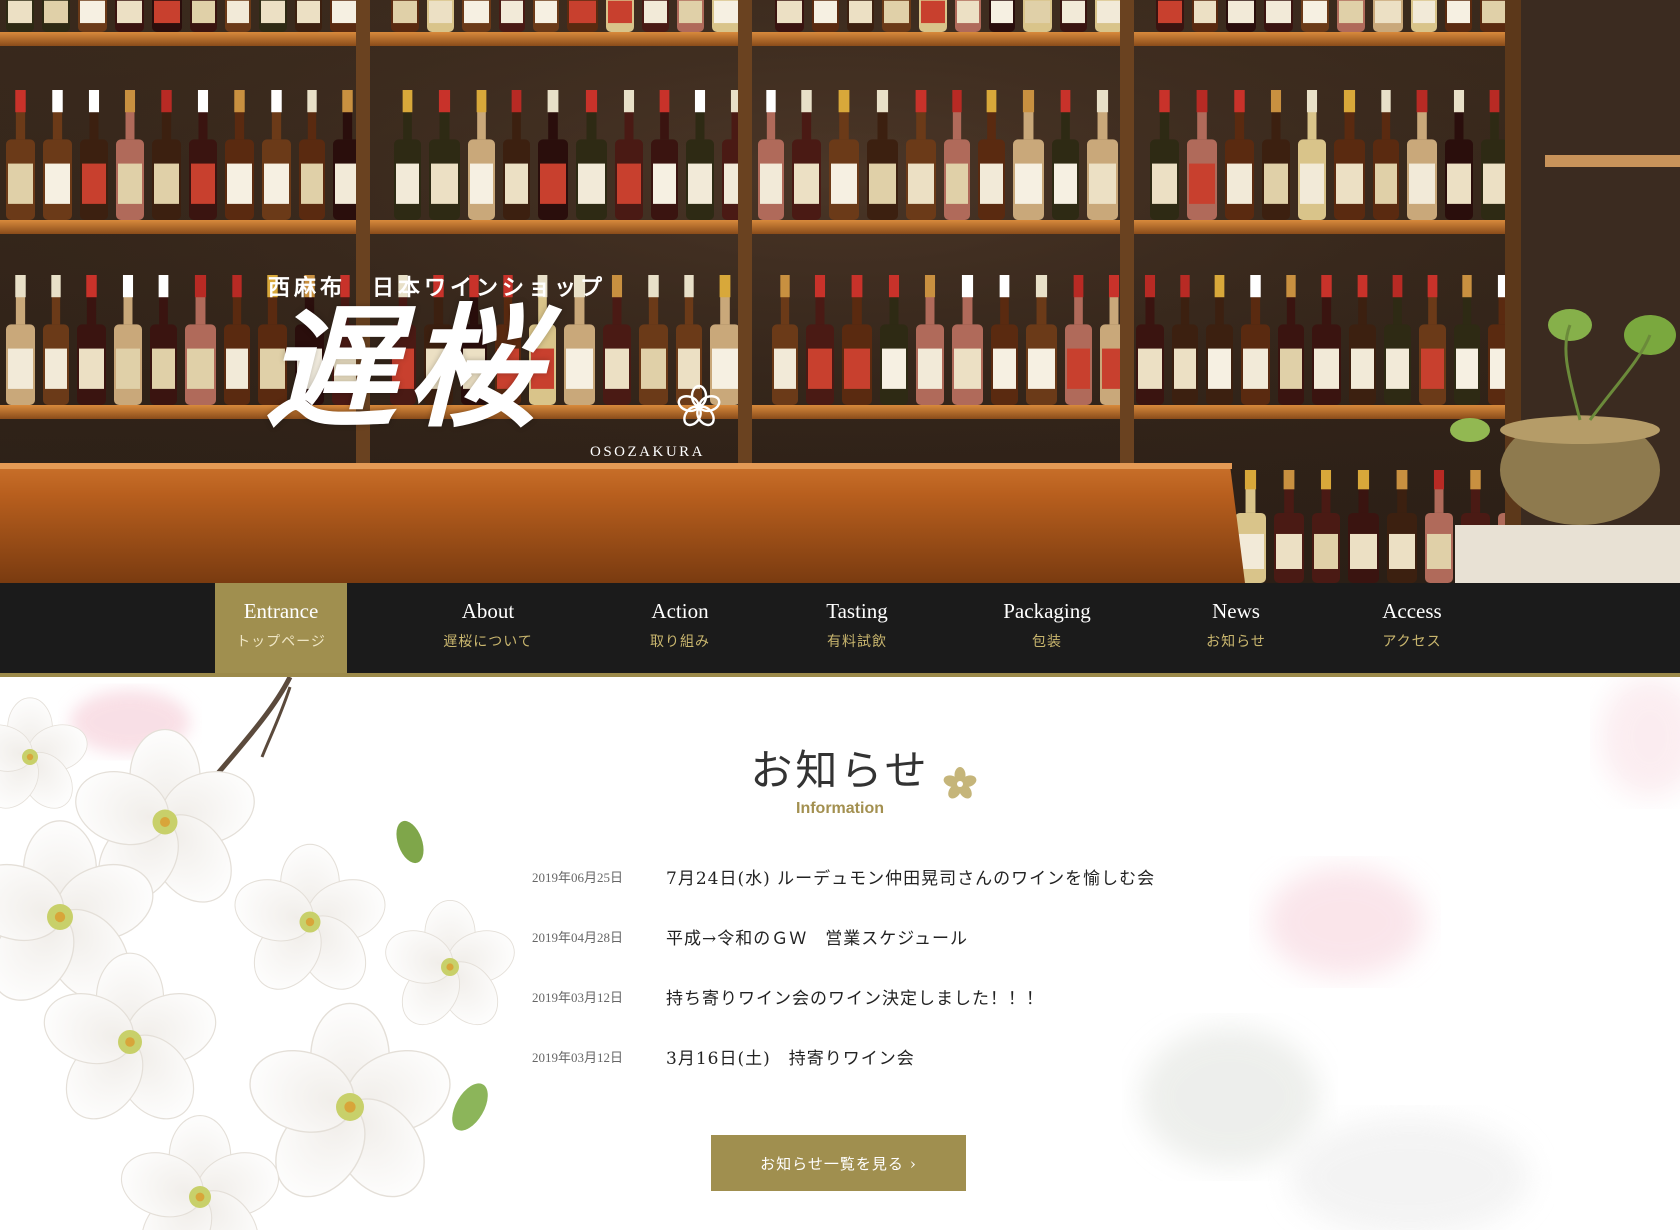 This screenshot has width=1680, height=1230. What do you see at coordinates (281, 611) in the screenshot?
I see `nav-label-en: Entrance` at bounding box center [281, 611].